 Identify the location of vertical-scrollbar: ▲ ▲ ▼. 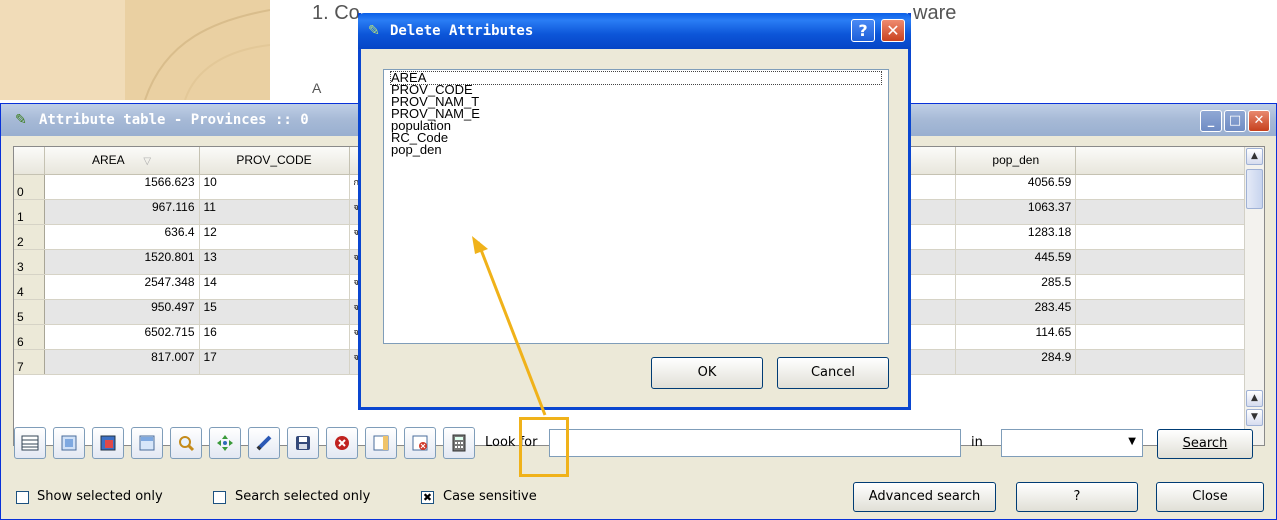
(1254, 296).